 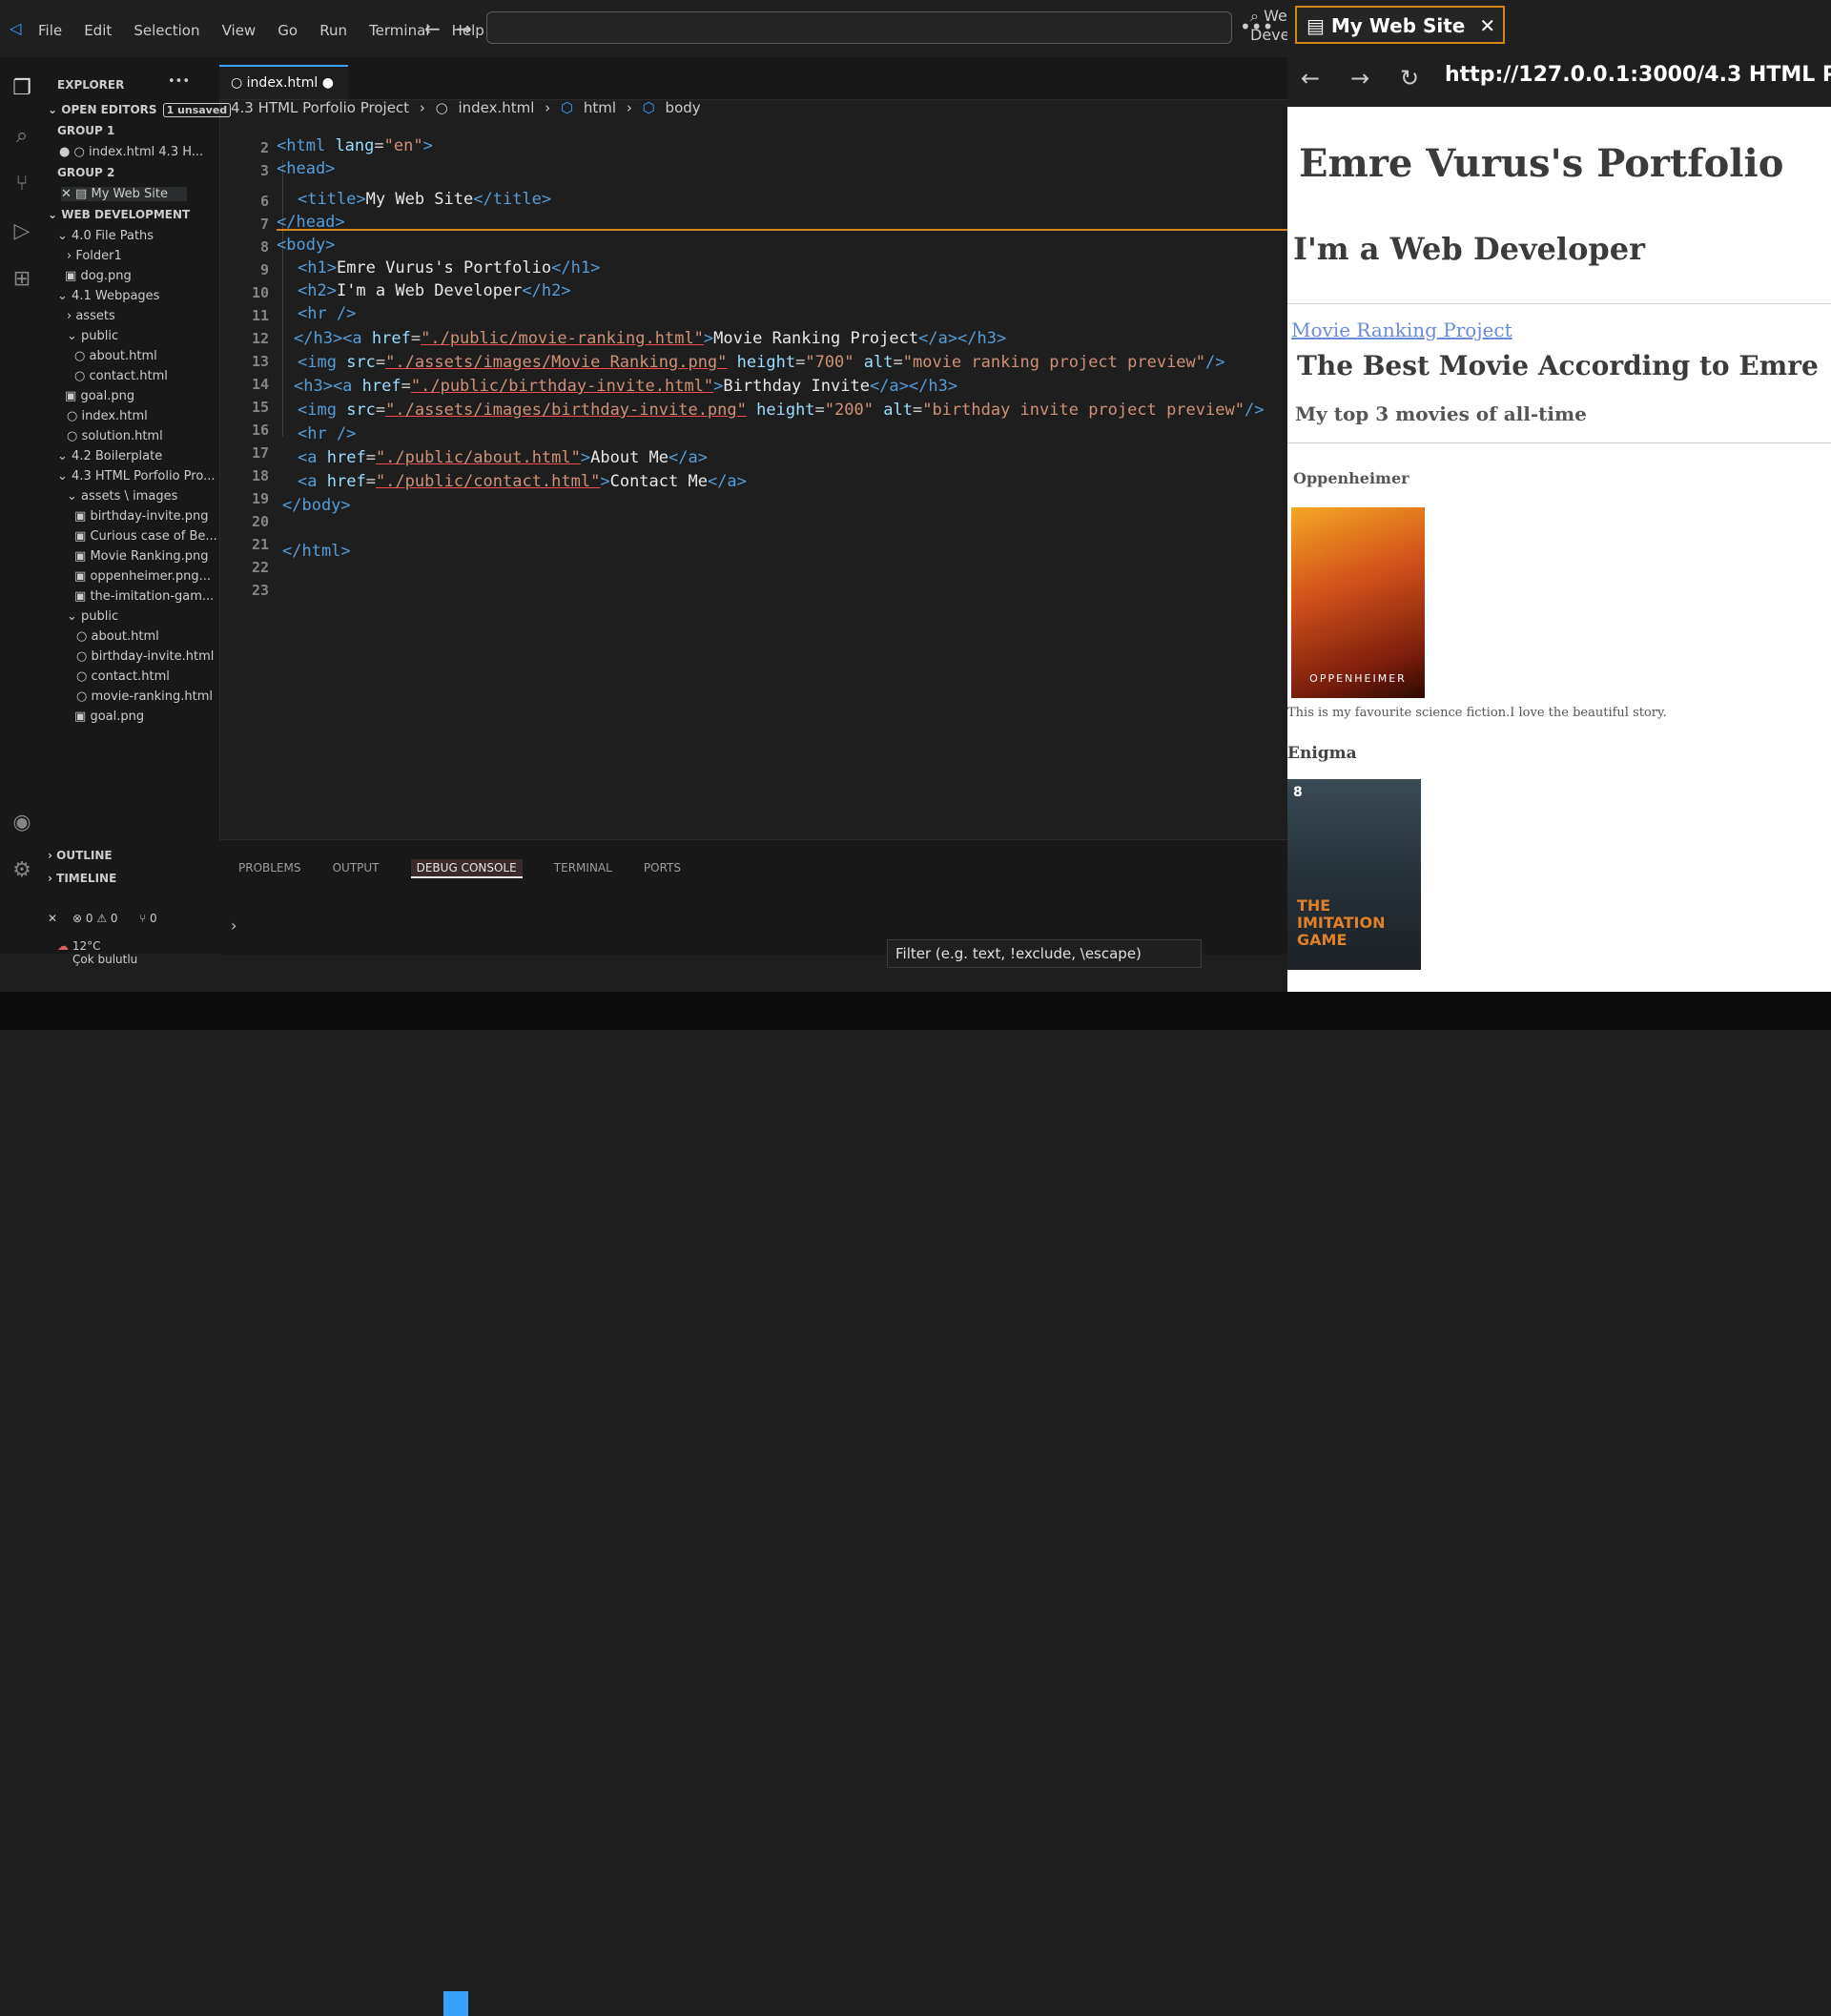 I want to click on menu-terminal: Terminal, so click(x=399, y=30).